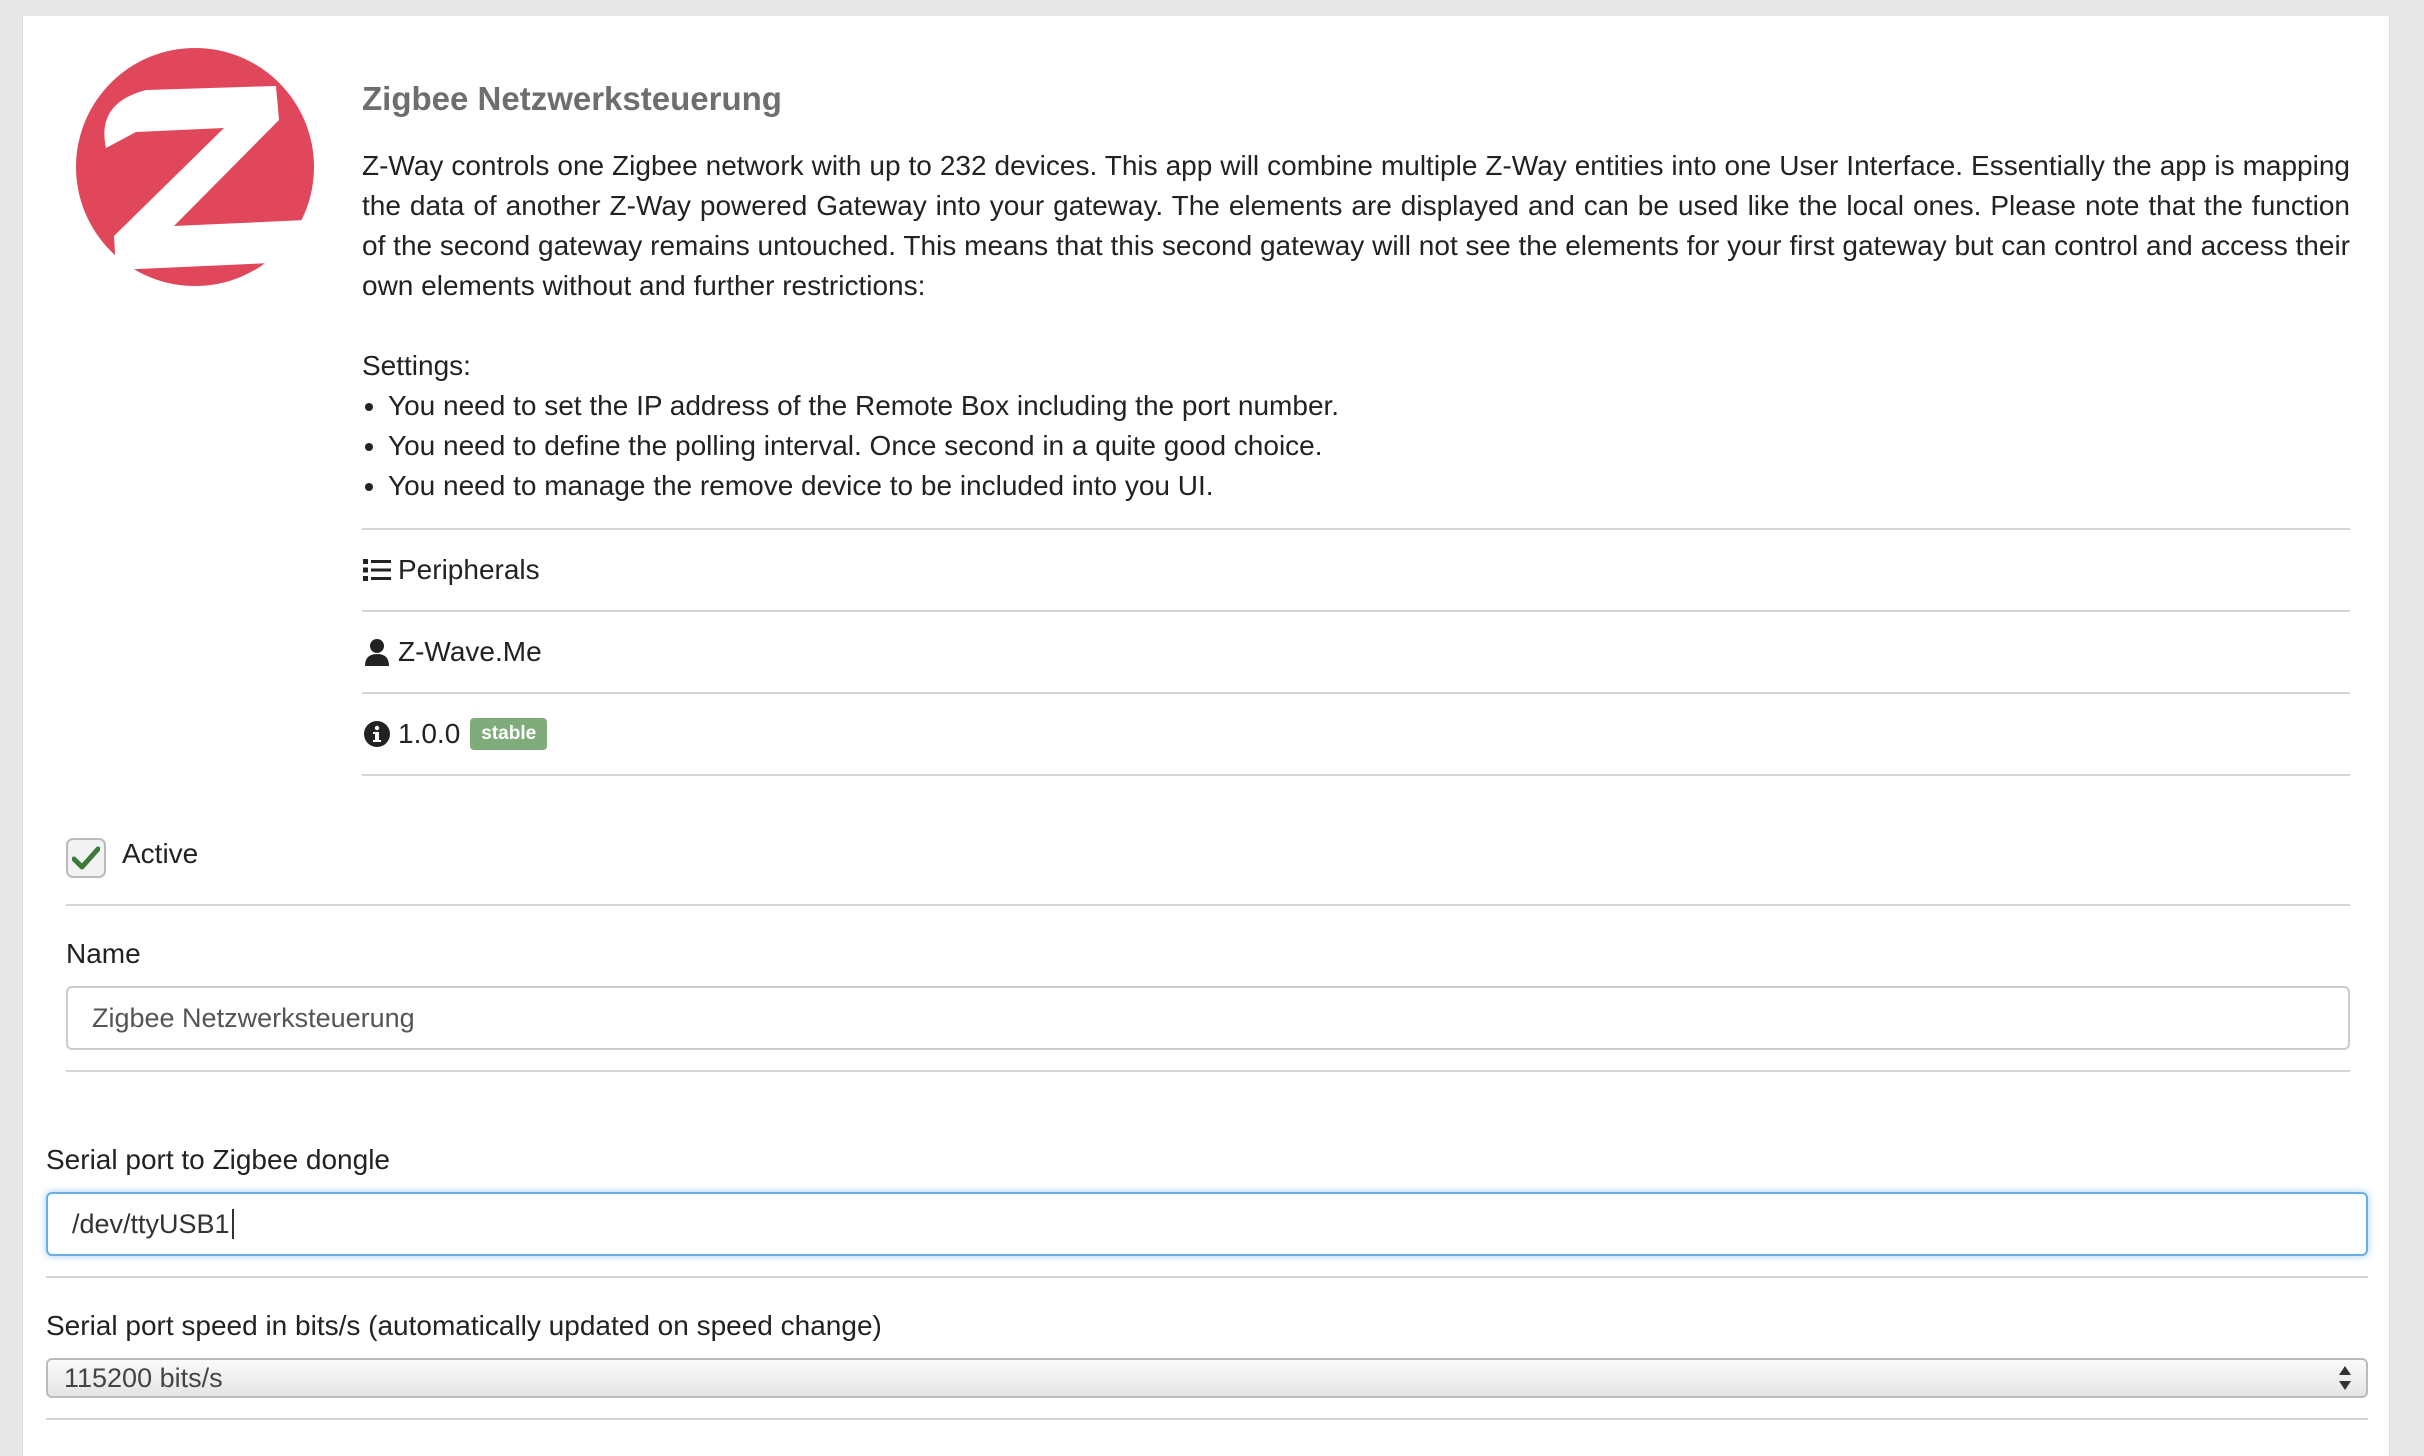  Describe the element at coordinates (1208, 866) in the screenshot. I see `active-row: Active` at that location.